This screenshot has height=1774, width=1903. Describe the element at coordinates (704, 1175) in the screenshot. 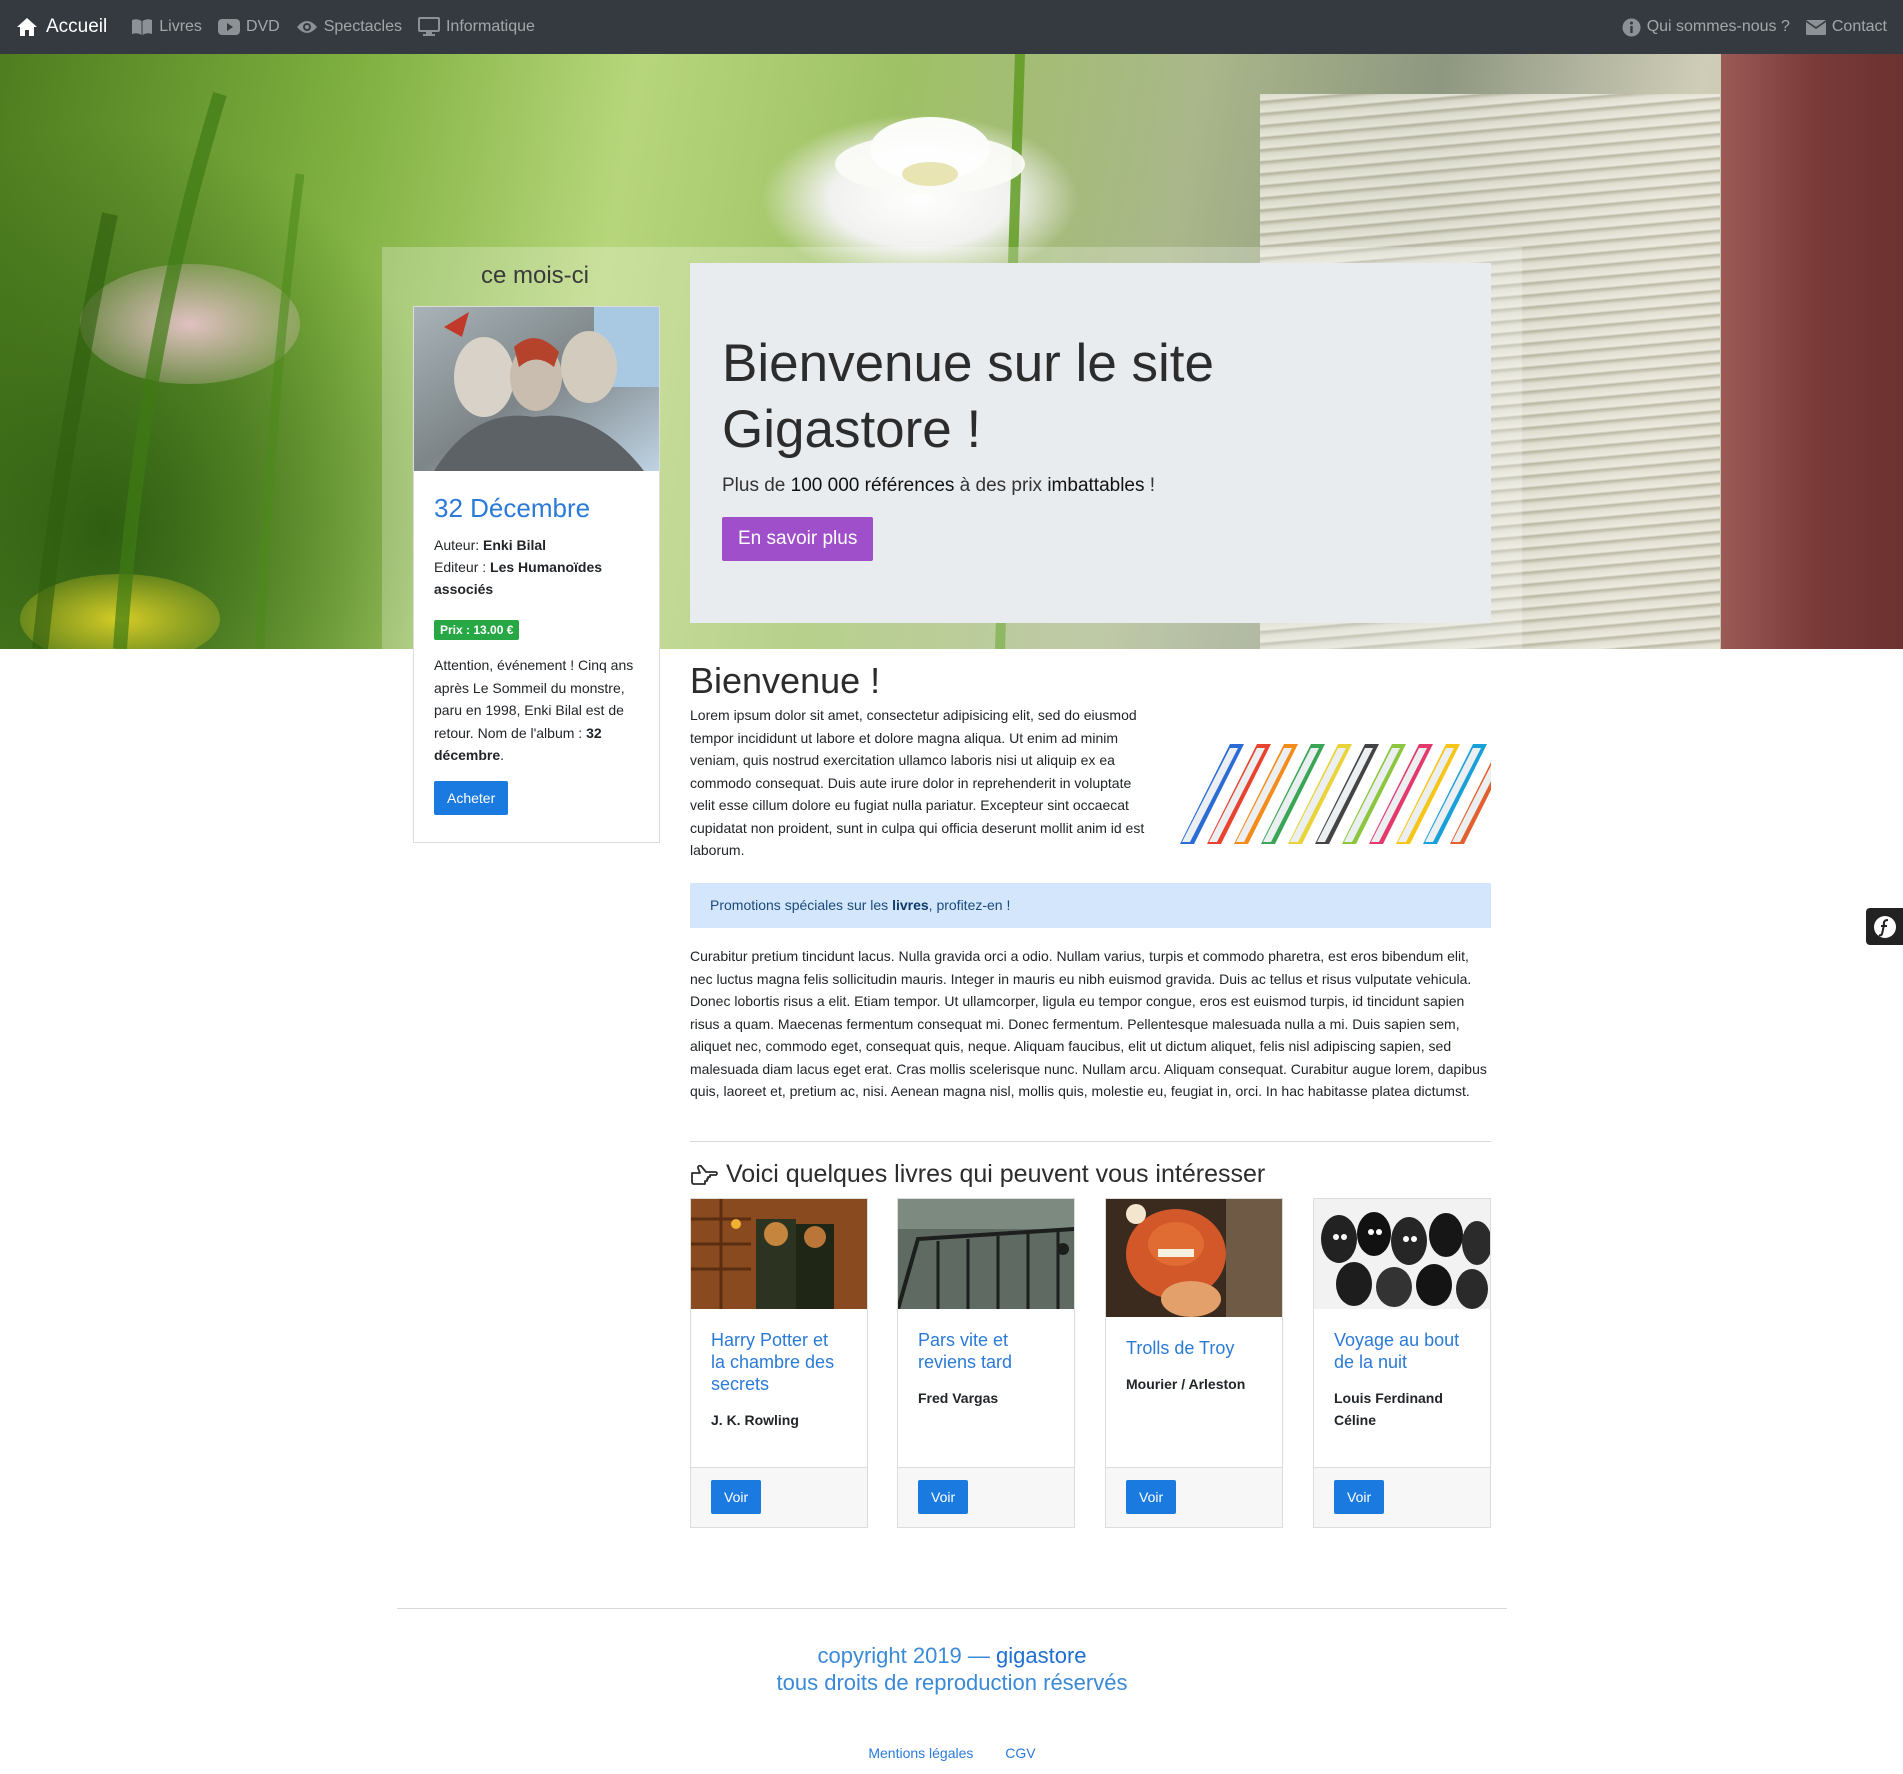

I see `hand-pointer-icon` at that location.